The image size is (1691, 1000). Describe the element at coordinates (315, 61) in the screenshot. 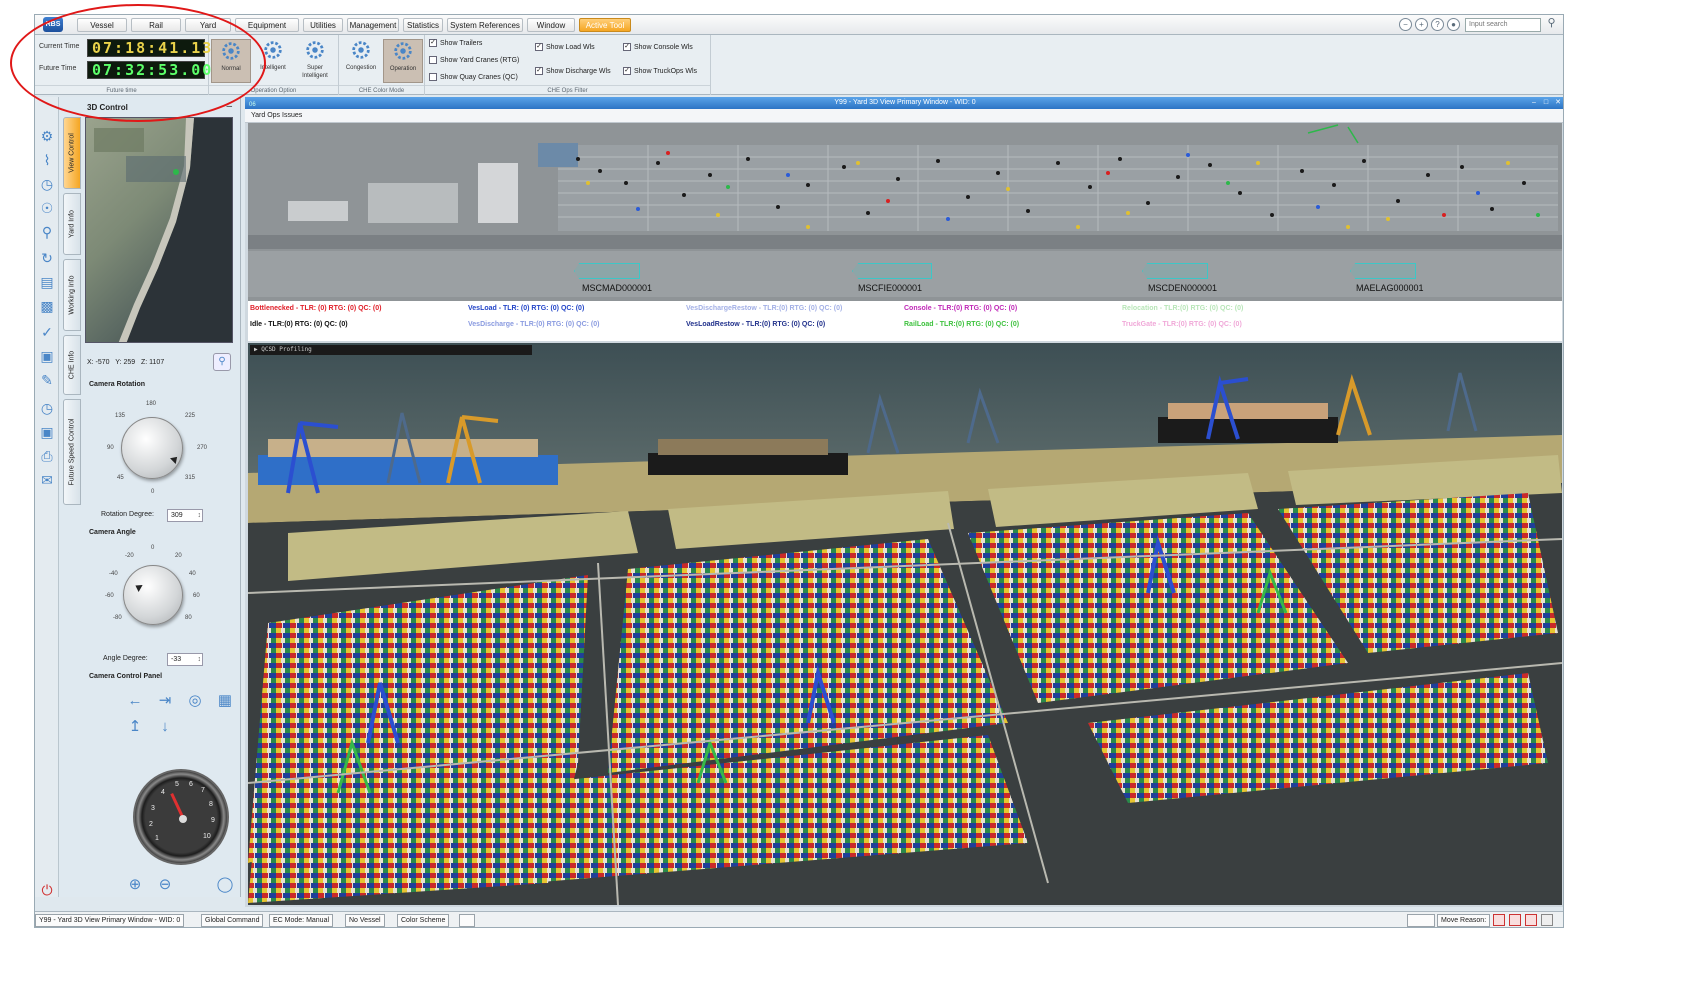

I see `super-intelligent-button: Super Intelligent` at that location.